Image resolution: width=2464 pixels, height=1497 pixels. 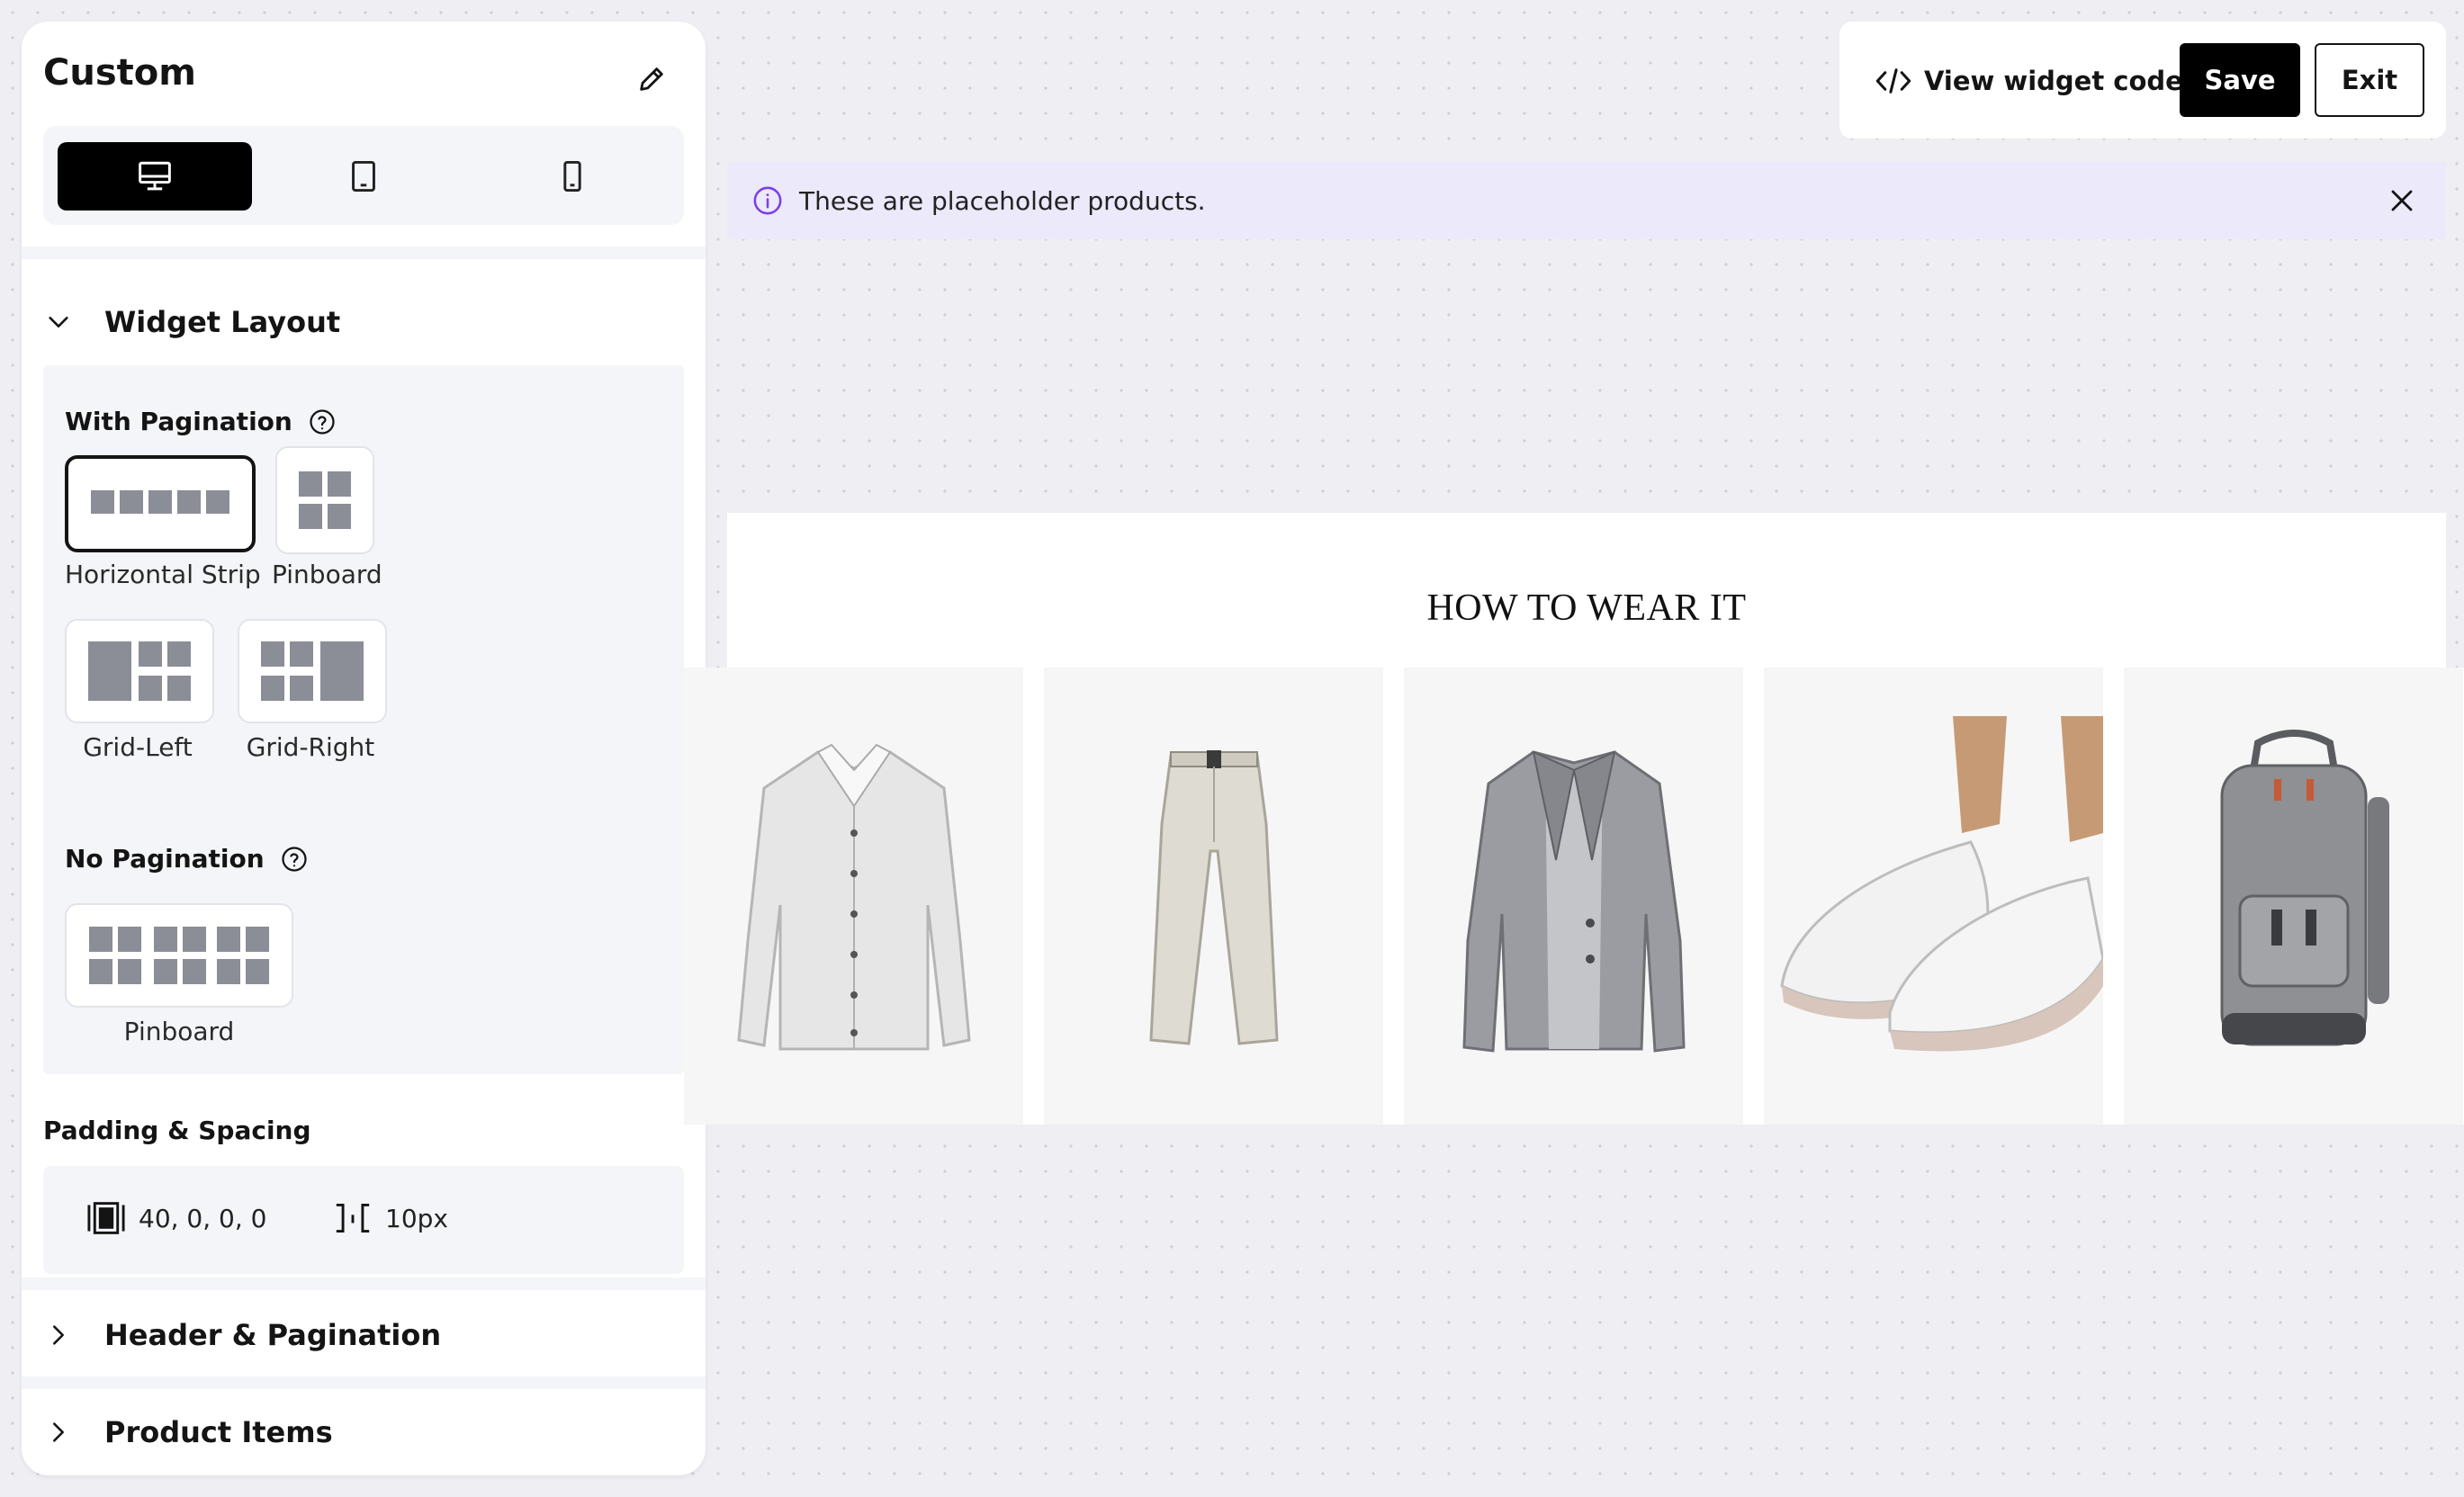 I want to click on product-card-trousers, so click(x=1214, y=897).